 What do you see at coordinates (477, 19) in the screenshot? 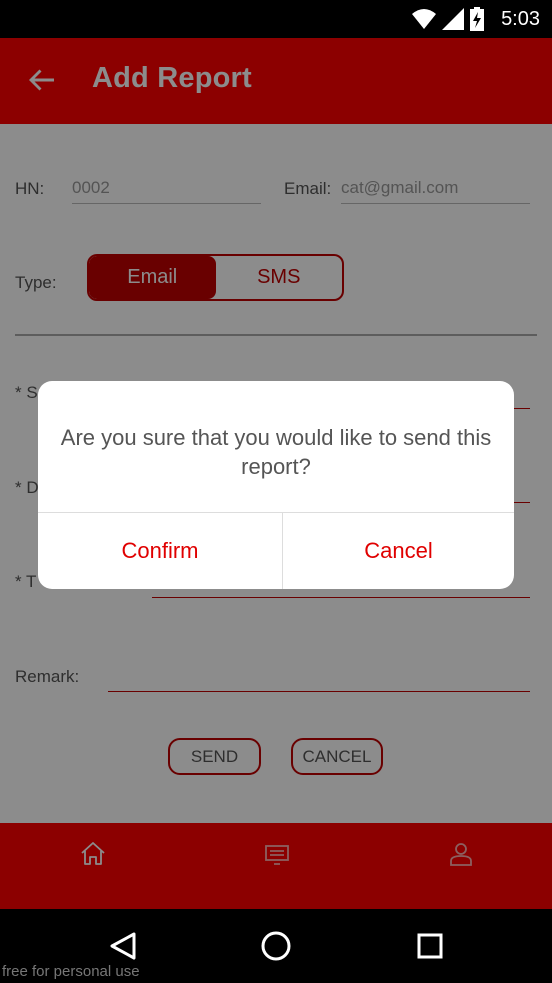
I see `battery-charging-icon` at bounding box center [477, 19].